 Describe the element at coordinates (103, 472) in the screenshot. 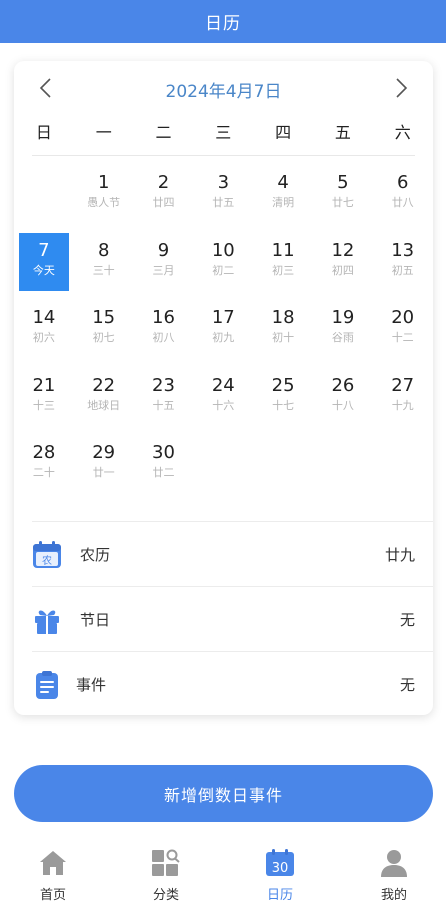

I see `day-lunar-label: 廿一` at that location.